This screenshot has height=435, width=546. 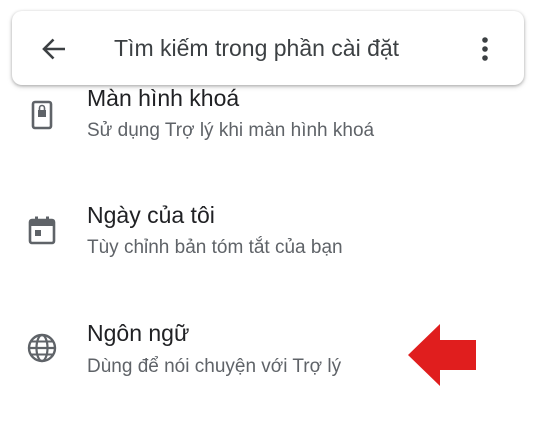 What do you see at coordinates (54, 49) in the screenshot?
I see `arrow-back-icon` at bounding box center [54, 49].